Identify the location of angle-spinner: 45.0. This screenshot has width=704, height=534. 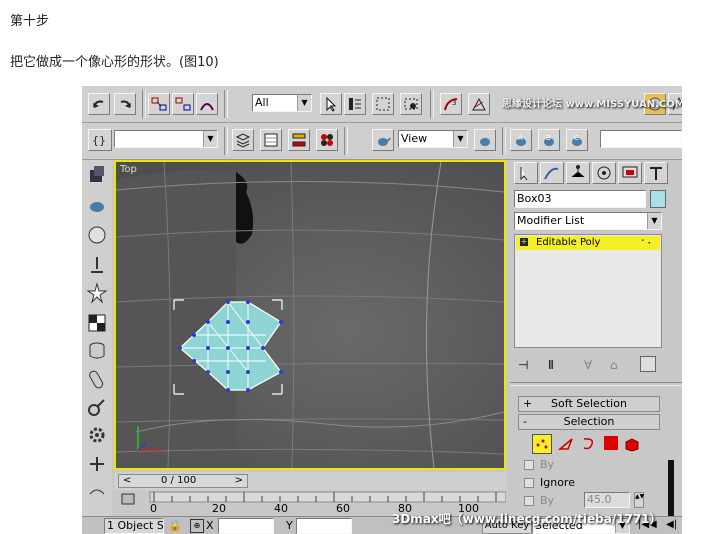
(607, 500).